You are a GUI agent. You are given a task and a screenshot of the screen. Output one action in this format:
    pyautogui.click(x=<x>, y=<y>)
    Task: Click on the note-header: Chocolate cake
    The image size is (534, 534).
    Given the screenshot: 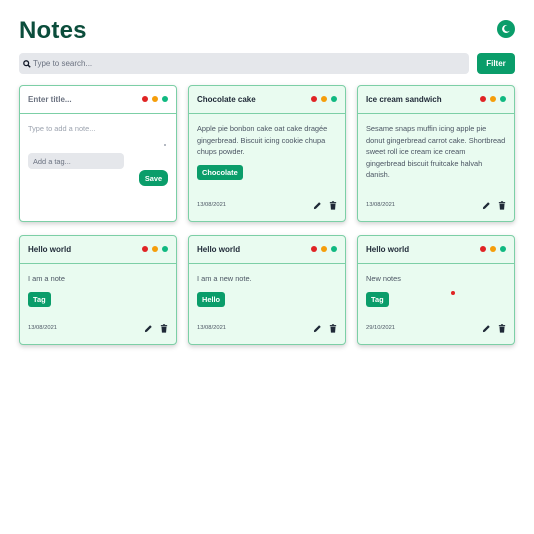 What is the action you would take?
    pyautogui.click(x=267, y=100)
    